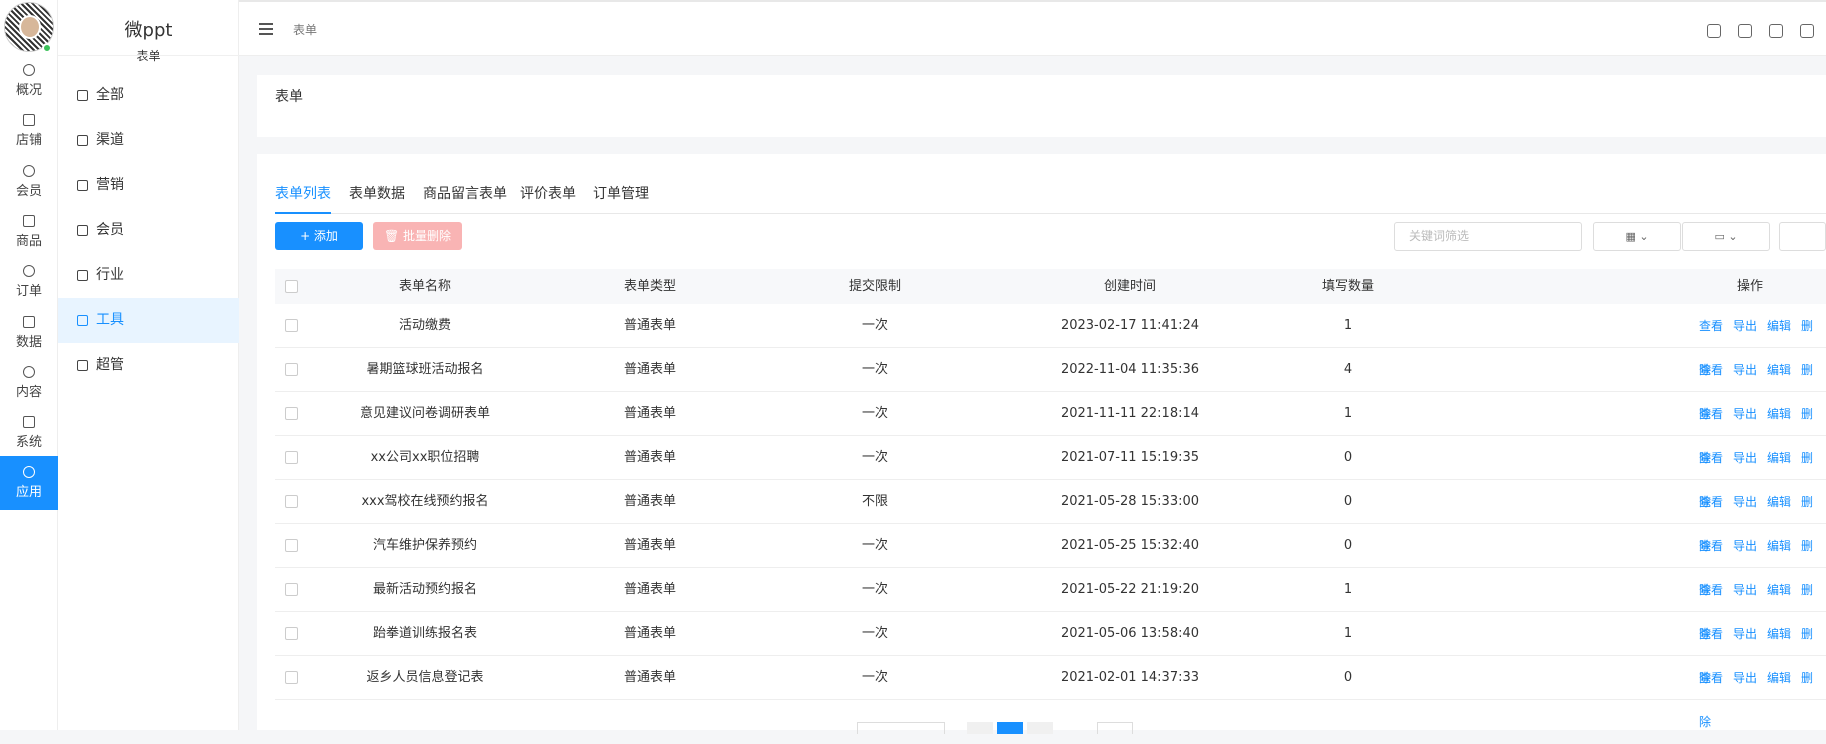 The height and width of the screenshot is (744, 1826). Describe the element at coordinates (1130, 325) in the screenshot. I see `cell-created: 2023-02-17 11:41:24` at that location.